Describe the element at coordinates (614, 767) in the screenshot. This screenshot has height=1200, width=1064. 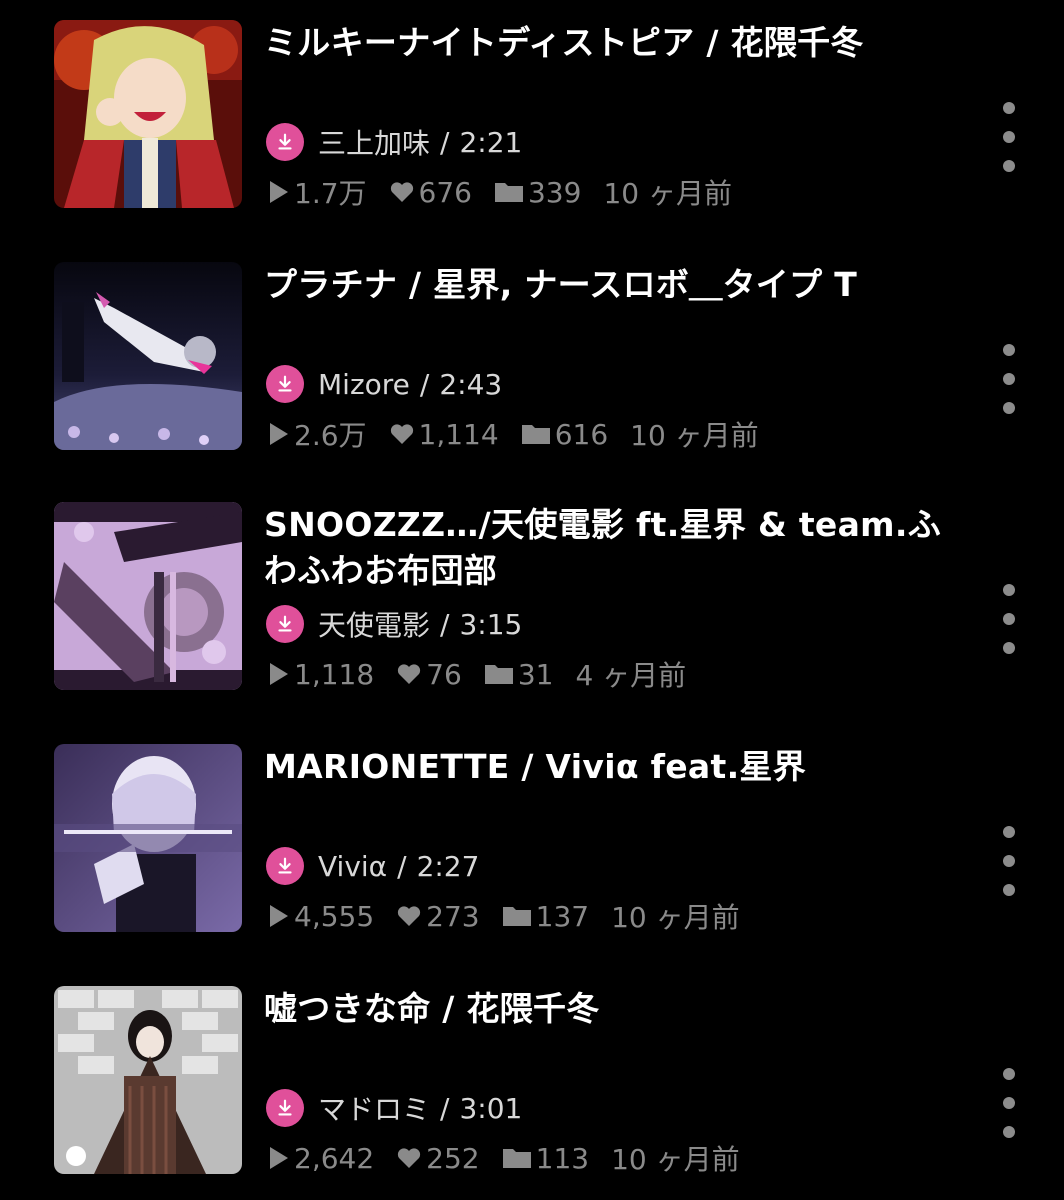
I see `video-title: MARIONETTE / Viviα feat.星界` at that location.